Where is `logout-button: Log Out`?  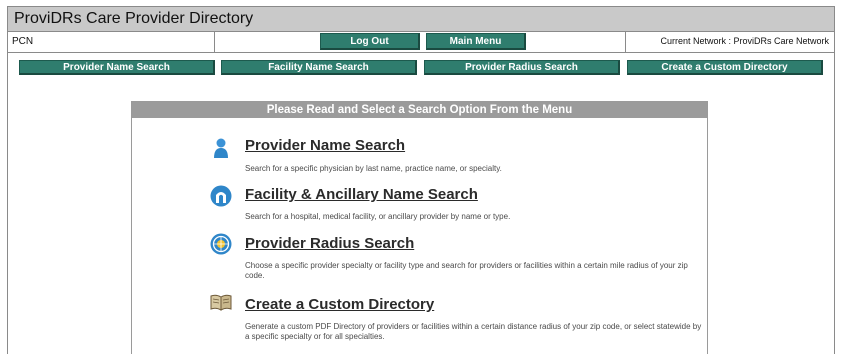 logout-button: Log Out is located at coordinates (370, 41).